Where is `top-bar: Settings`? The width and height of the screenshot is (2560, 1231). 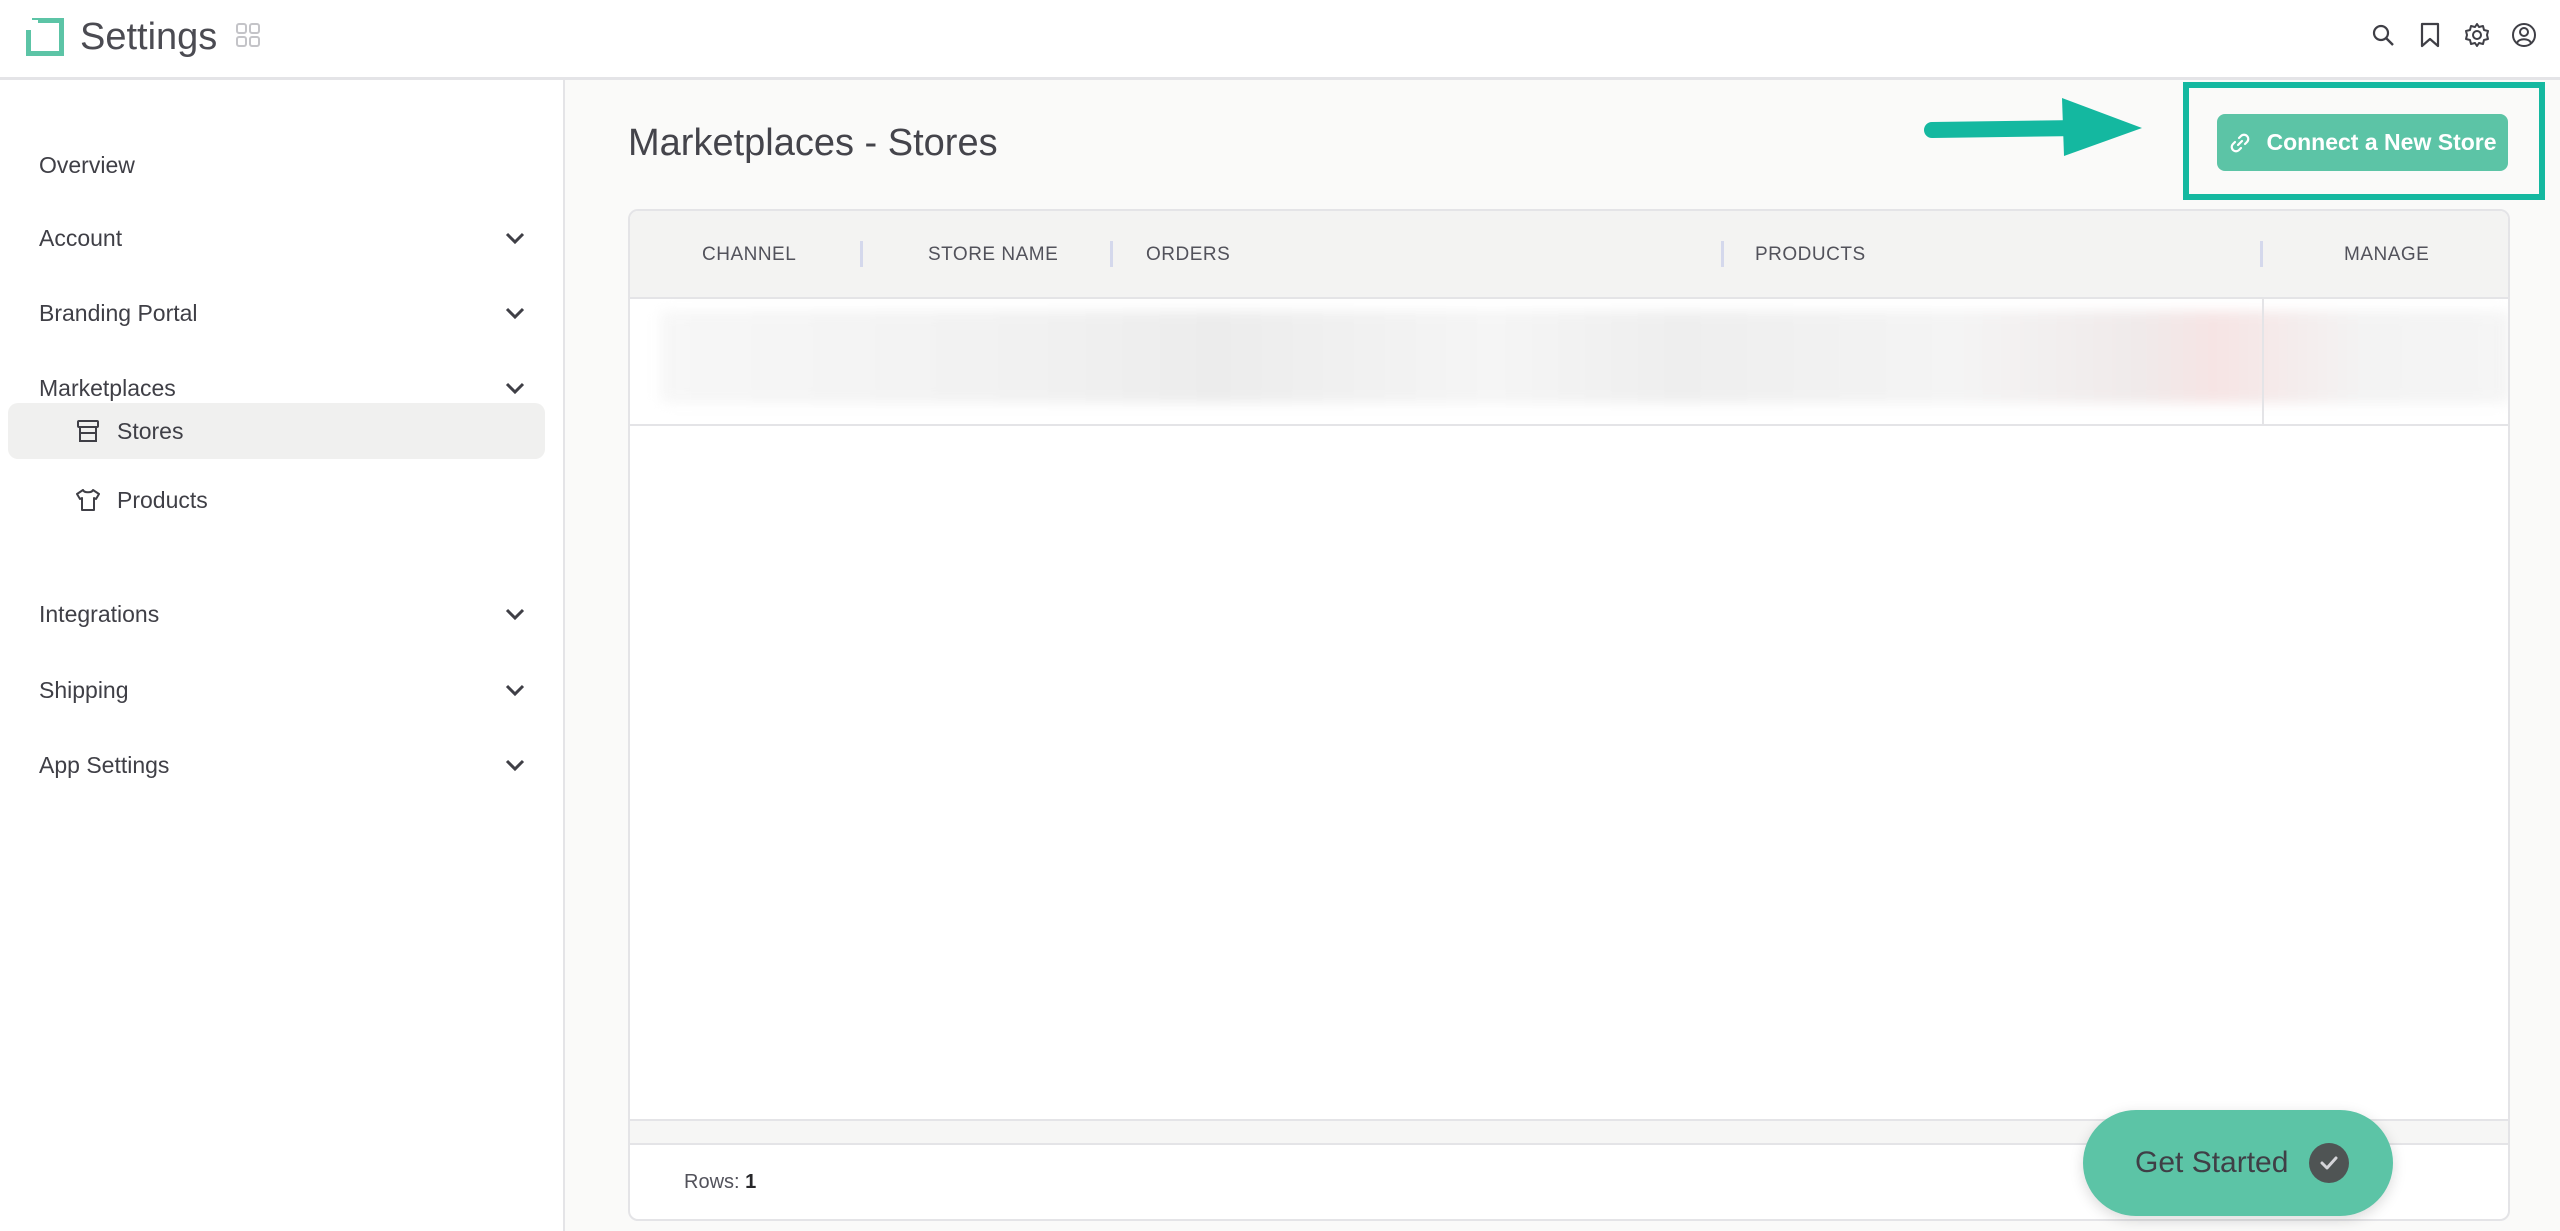 top-bar: Settings is located at coordinates (1280, 40).